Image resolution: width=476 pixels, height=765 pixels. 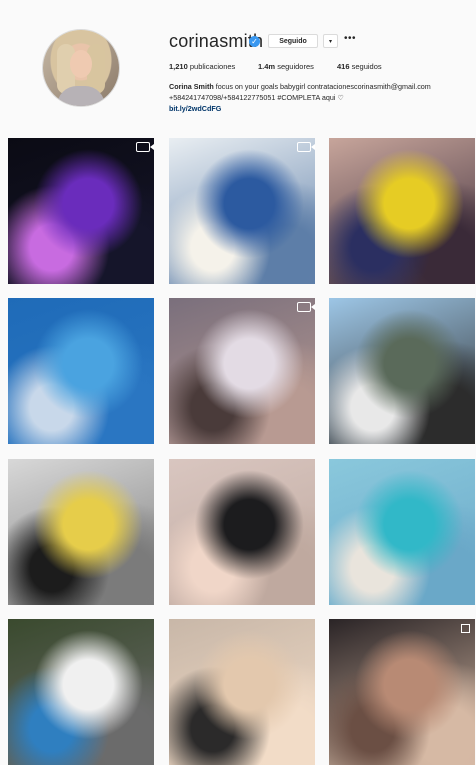 What do you see at coordinates (343, 66) in the screenshot?
I see `following-count: 416` at bounding box center [343, 66].